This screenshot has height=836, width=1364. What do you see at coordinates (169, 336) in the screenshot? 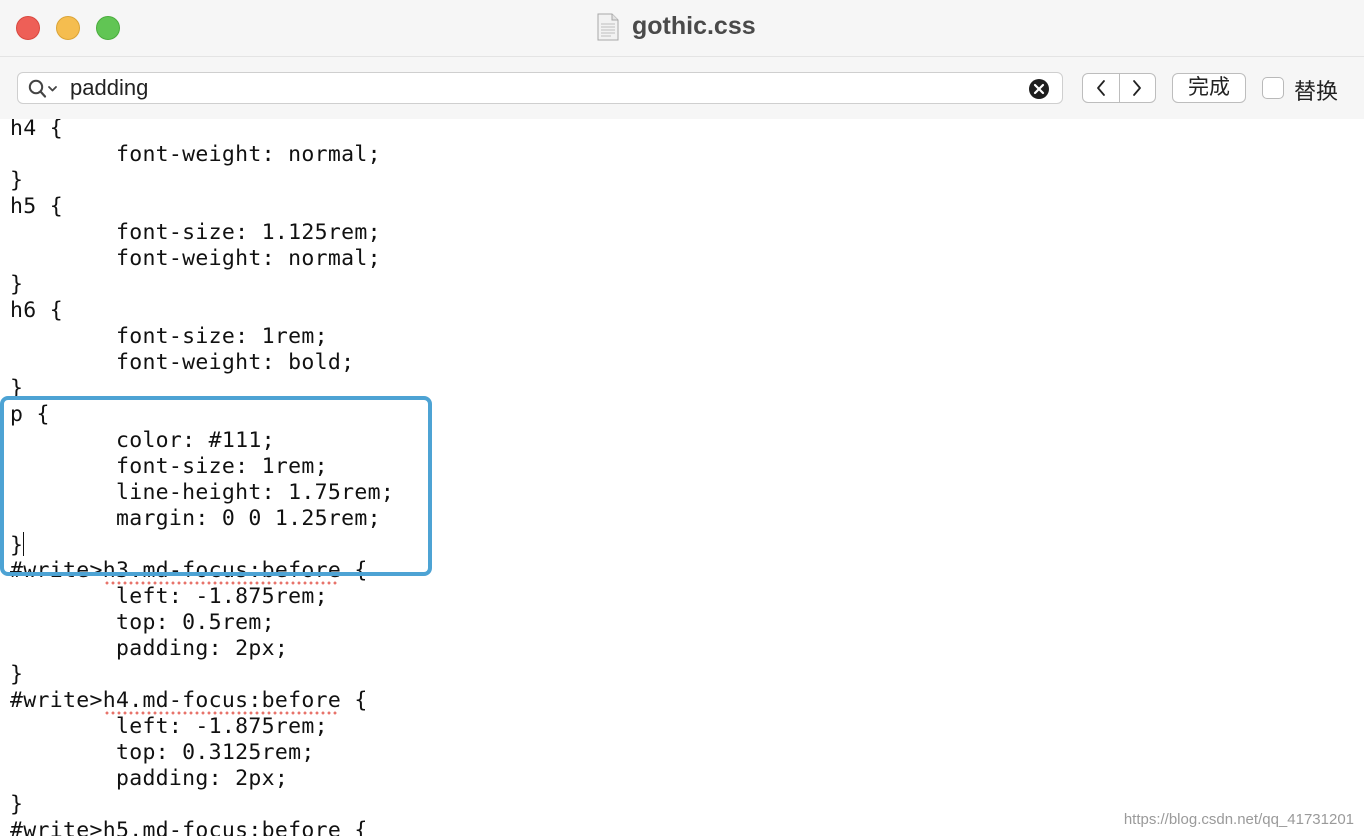
I see `code-line: font-size: 1rem;` at bounding box center [169, 336].